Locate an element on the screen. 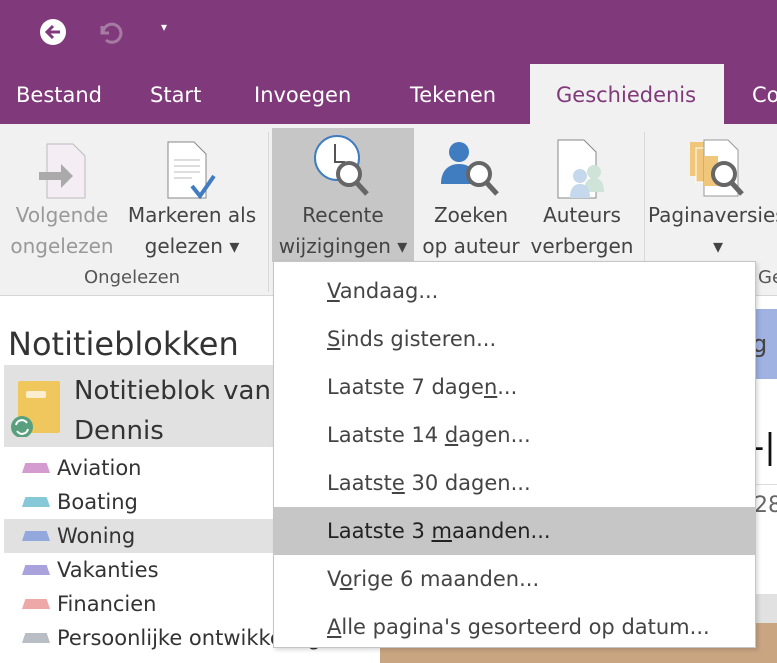  zoeken-op-auteur-button: Zoeken op auteur is located at coordinates (471, 195).